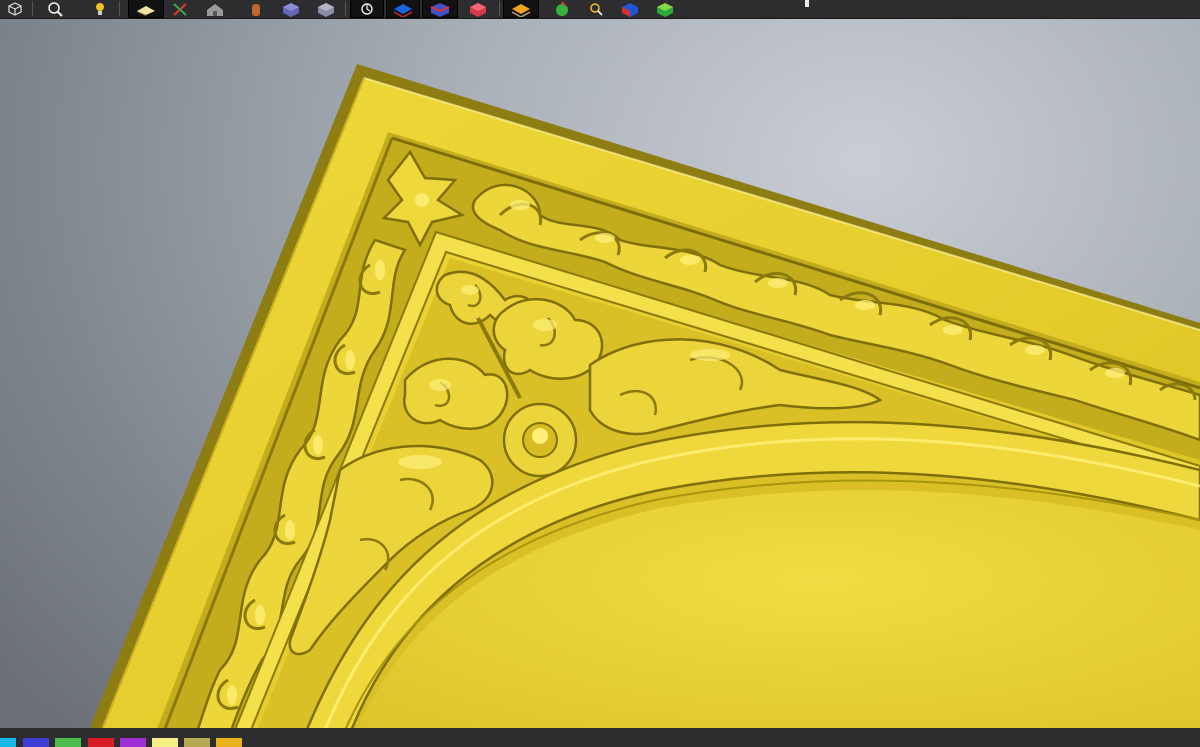  Describe the element at coordinates (215, 8) in the screenshot. I see `house-icon` at that location.